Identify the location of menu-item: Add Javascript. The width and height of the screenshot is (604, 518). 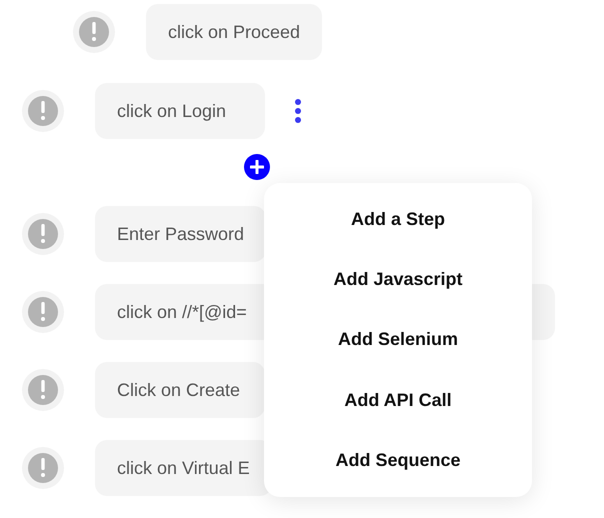
(398, 279).